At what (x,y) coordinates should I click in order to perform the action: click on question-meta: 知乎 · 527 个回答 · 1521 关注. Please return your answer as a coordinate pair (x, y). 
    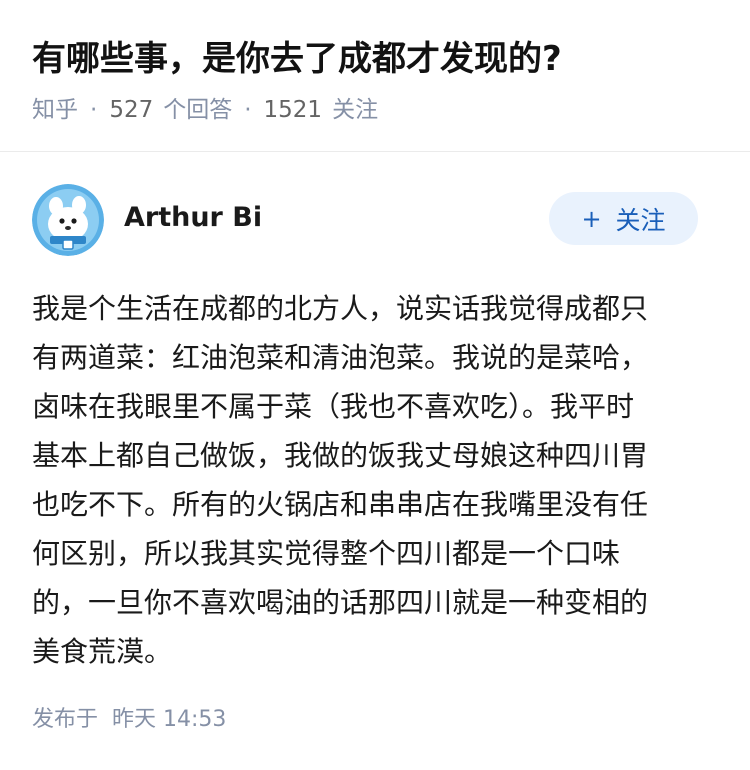
    Looking at the image, I should click on (205, 110).